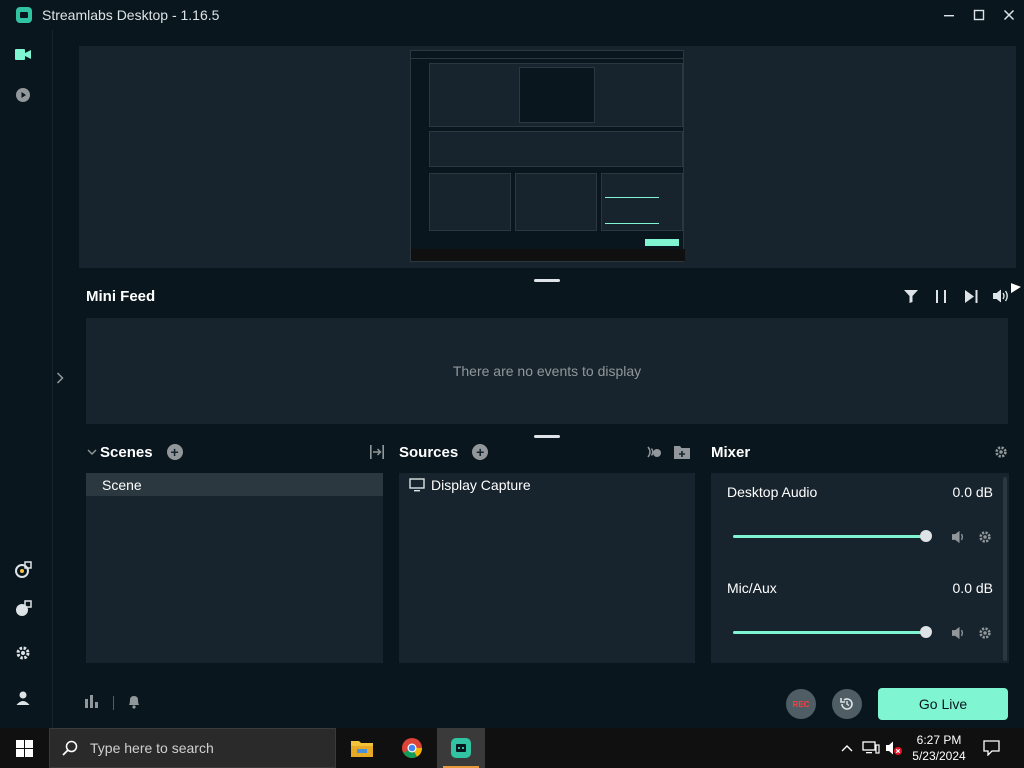 Image resolution: width=1024 pixels, height=768 pixels. What do you see at coordinates (911, 296) in the screenshot?
I see `filter-button` at bounding box center [911, 296].